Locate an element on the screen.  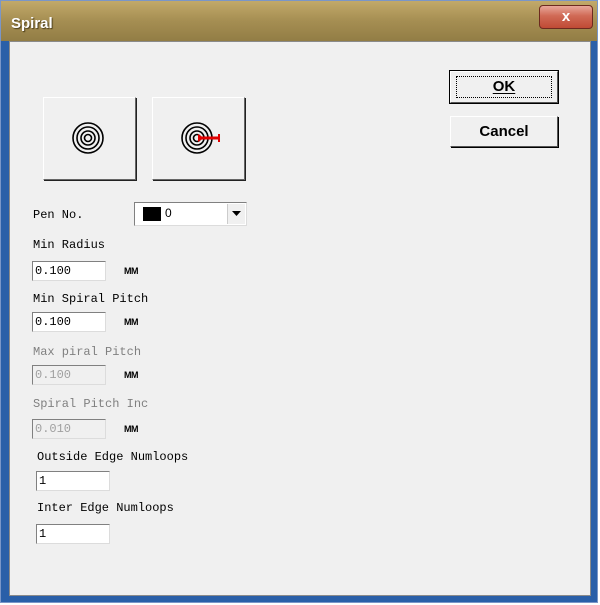
max-spiral-pitch-unit: MM is located at coordinates (131, 375).